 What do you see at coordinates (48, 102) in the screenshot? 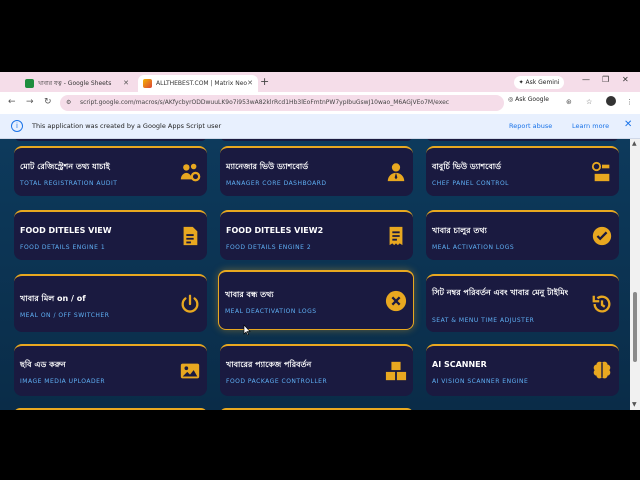
I see `reload-icon: ↻` at bounding box center [48, 102].